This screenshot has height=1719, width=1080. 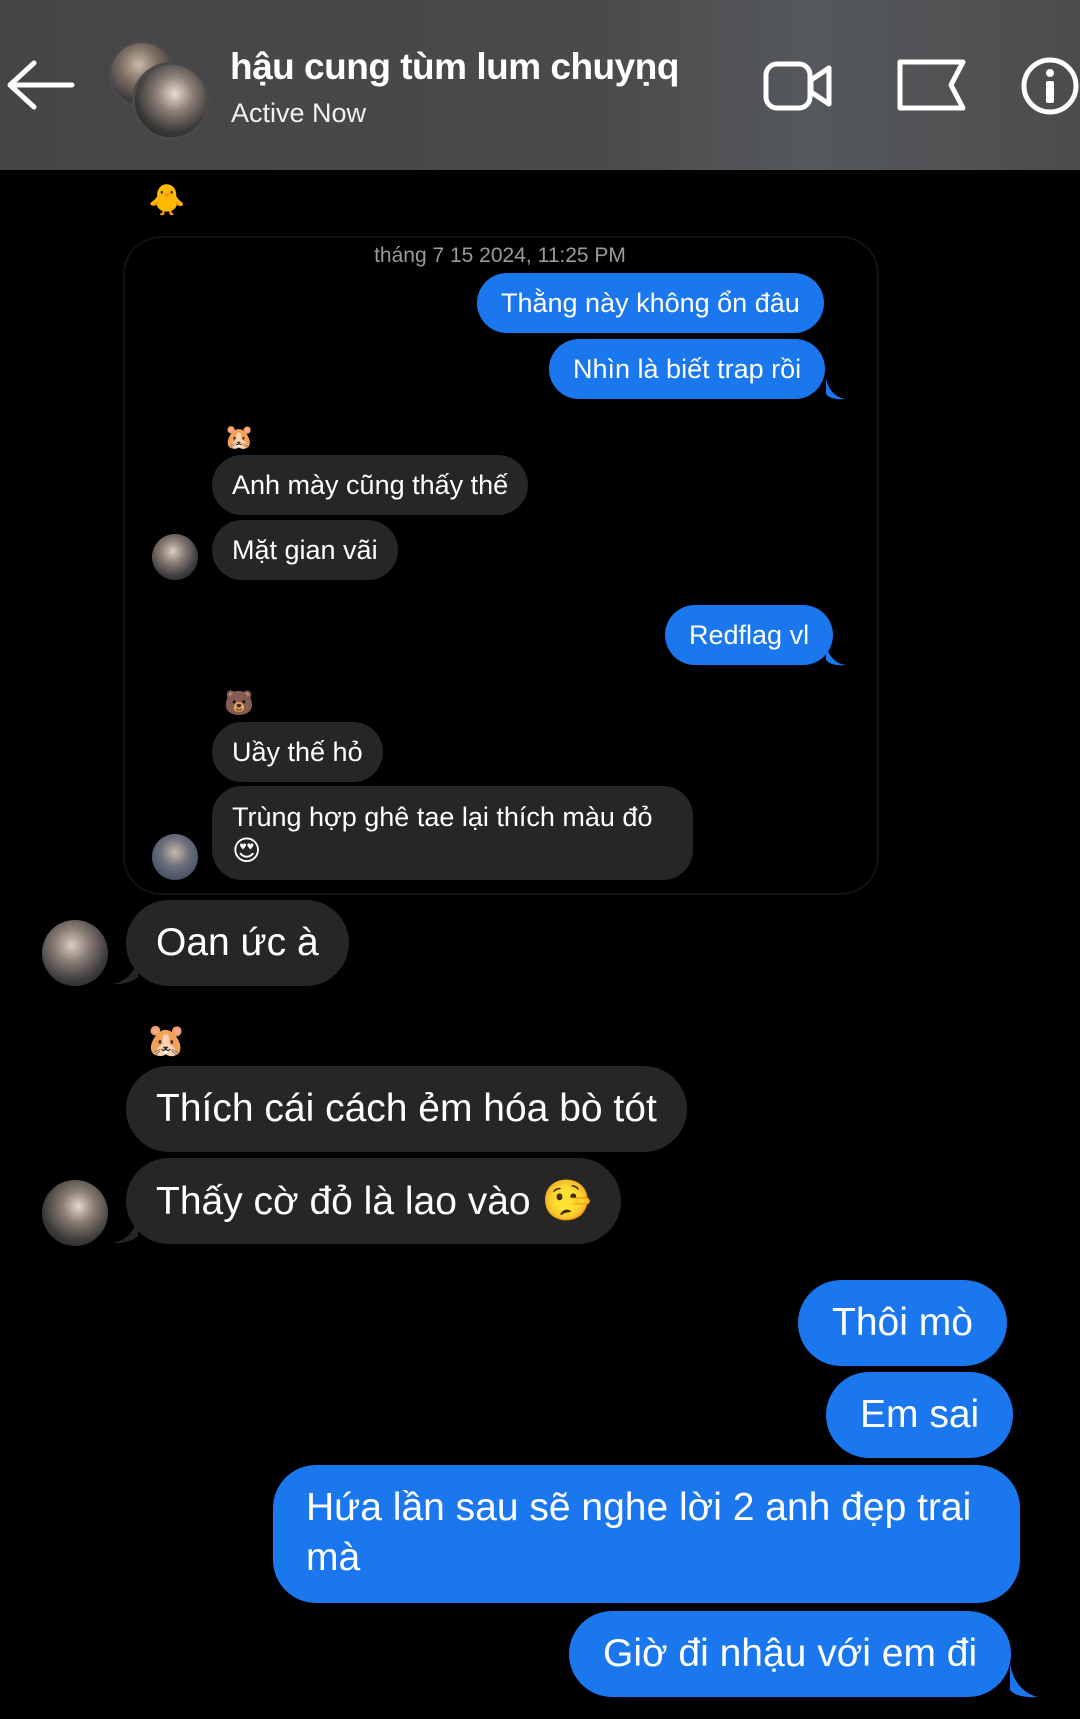 What do you see at coordinates (370, 485) in the screenshot?
I see `message-bubble-incoming: Anh mày cũng thấy thế` at bounding box center [370, 485].